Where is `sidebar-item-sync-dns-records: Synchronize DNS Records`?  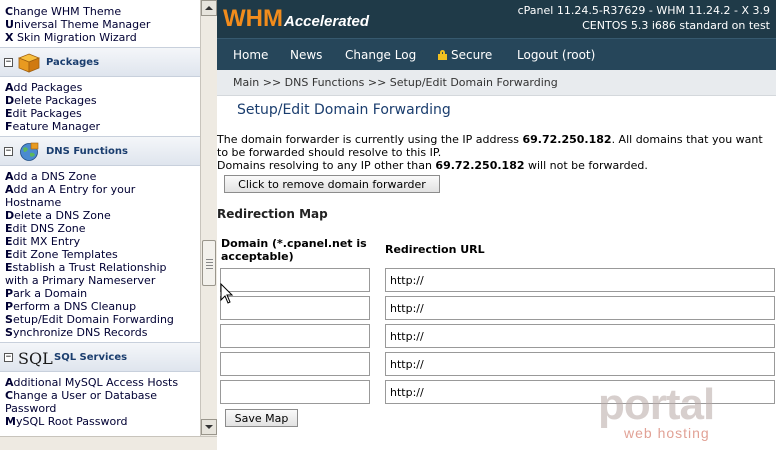
sidebar-item-sync-dns-records: Synchronize DNS Records is located at coordinates (100, 332).